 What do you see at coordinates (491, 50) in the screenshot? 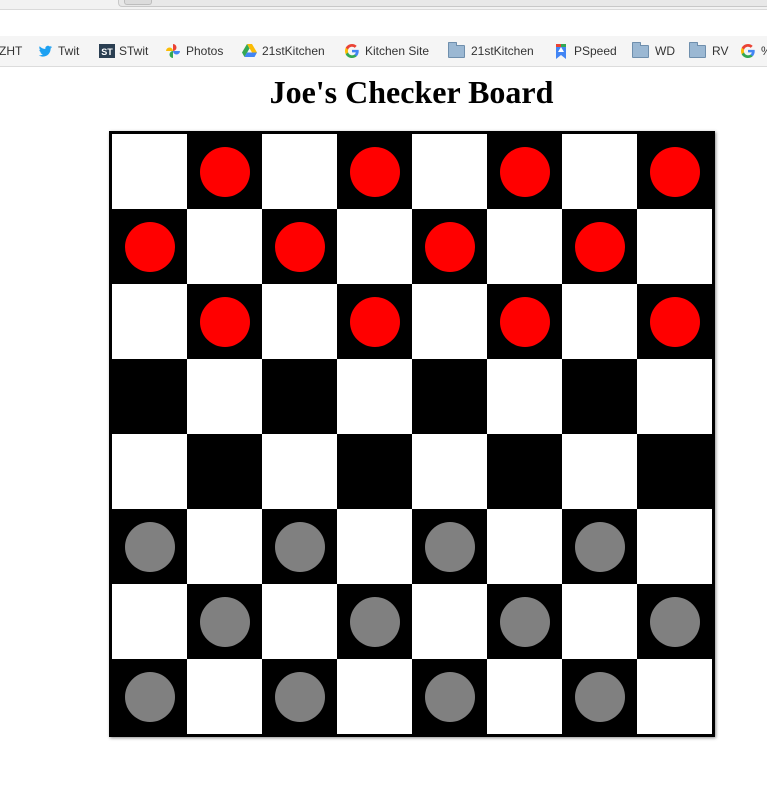
I see `bookmark-21stkitchen-folder: 21stKitchen` at bounding box center [491, 50].